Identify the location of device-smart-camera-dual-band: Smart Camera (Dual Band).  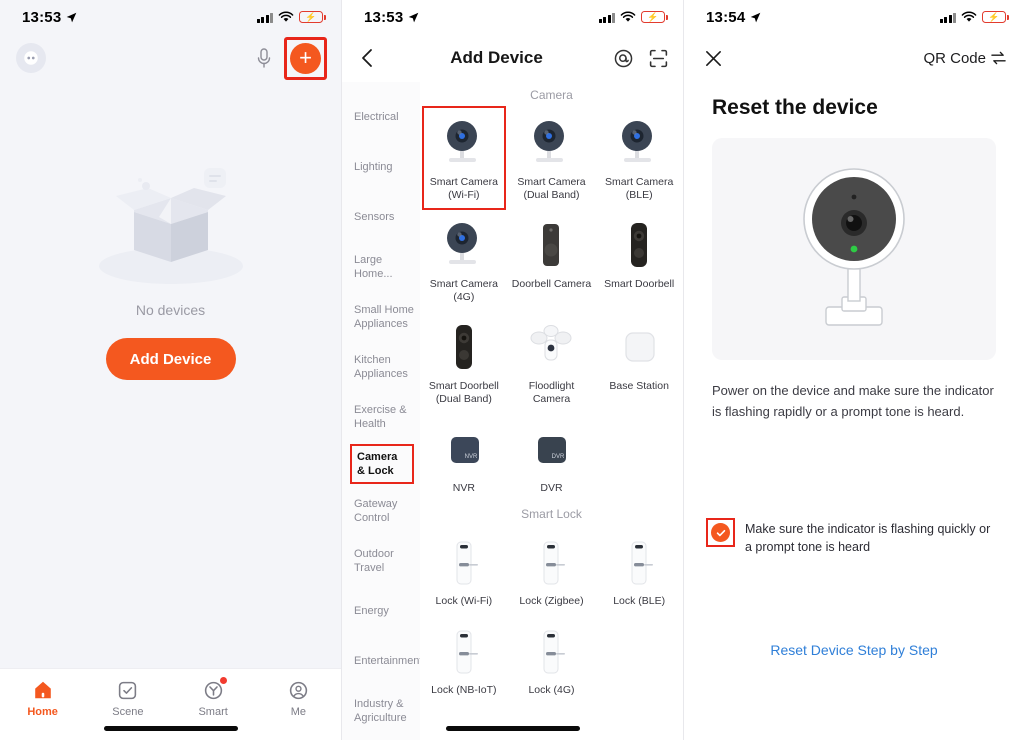
(552, 157).